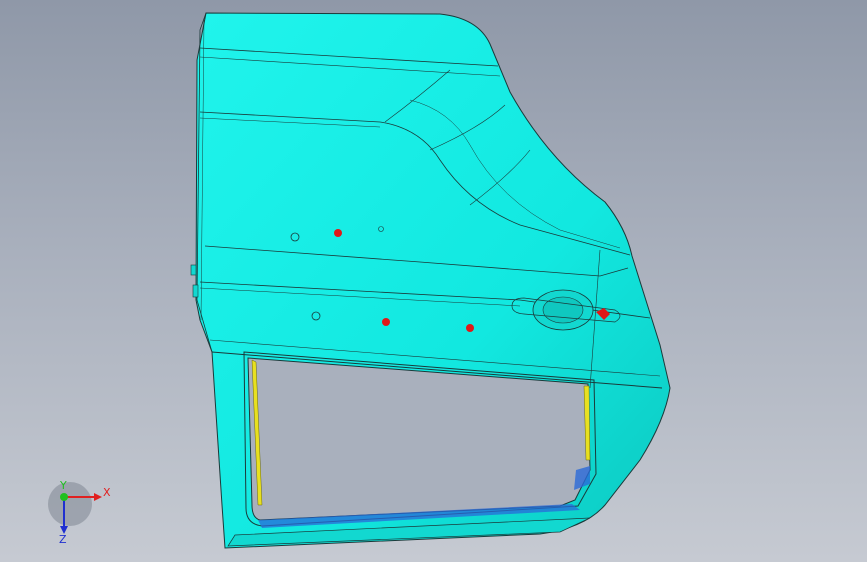 The height and width of the screenshot is (562, 867). I want to click on x-axis-head, so click(98, 497).